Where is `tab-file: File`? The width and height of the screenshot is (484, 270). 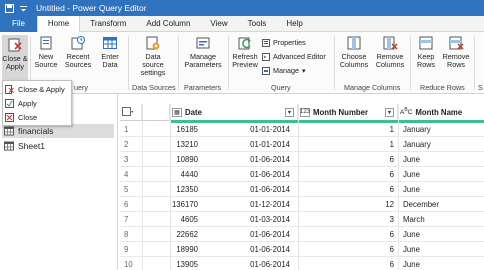
tab-file: File is located at coordinates (18, 24).